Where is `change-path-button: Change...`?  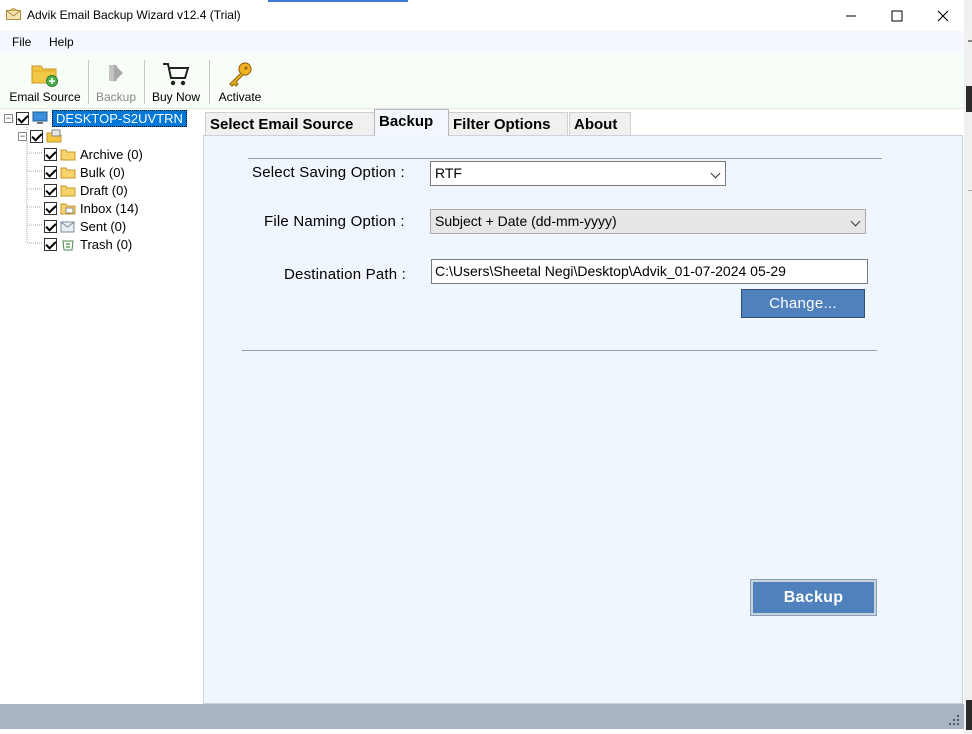 change-path-button: Change... is located at coordinates (803, 303).